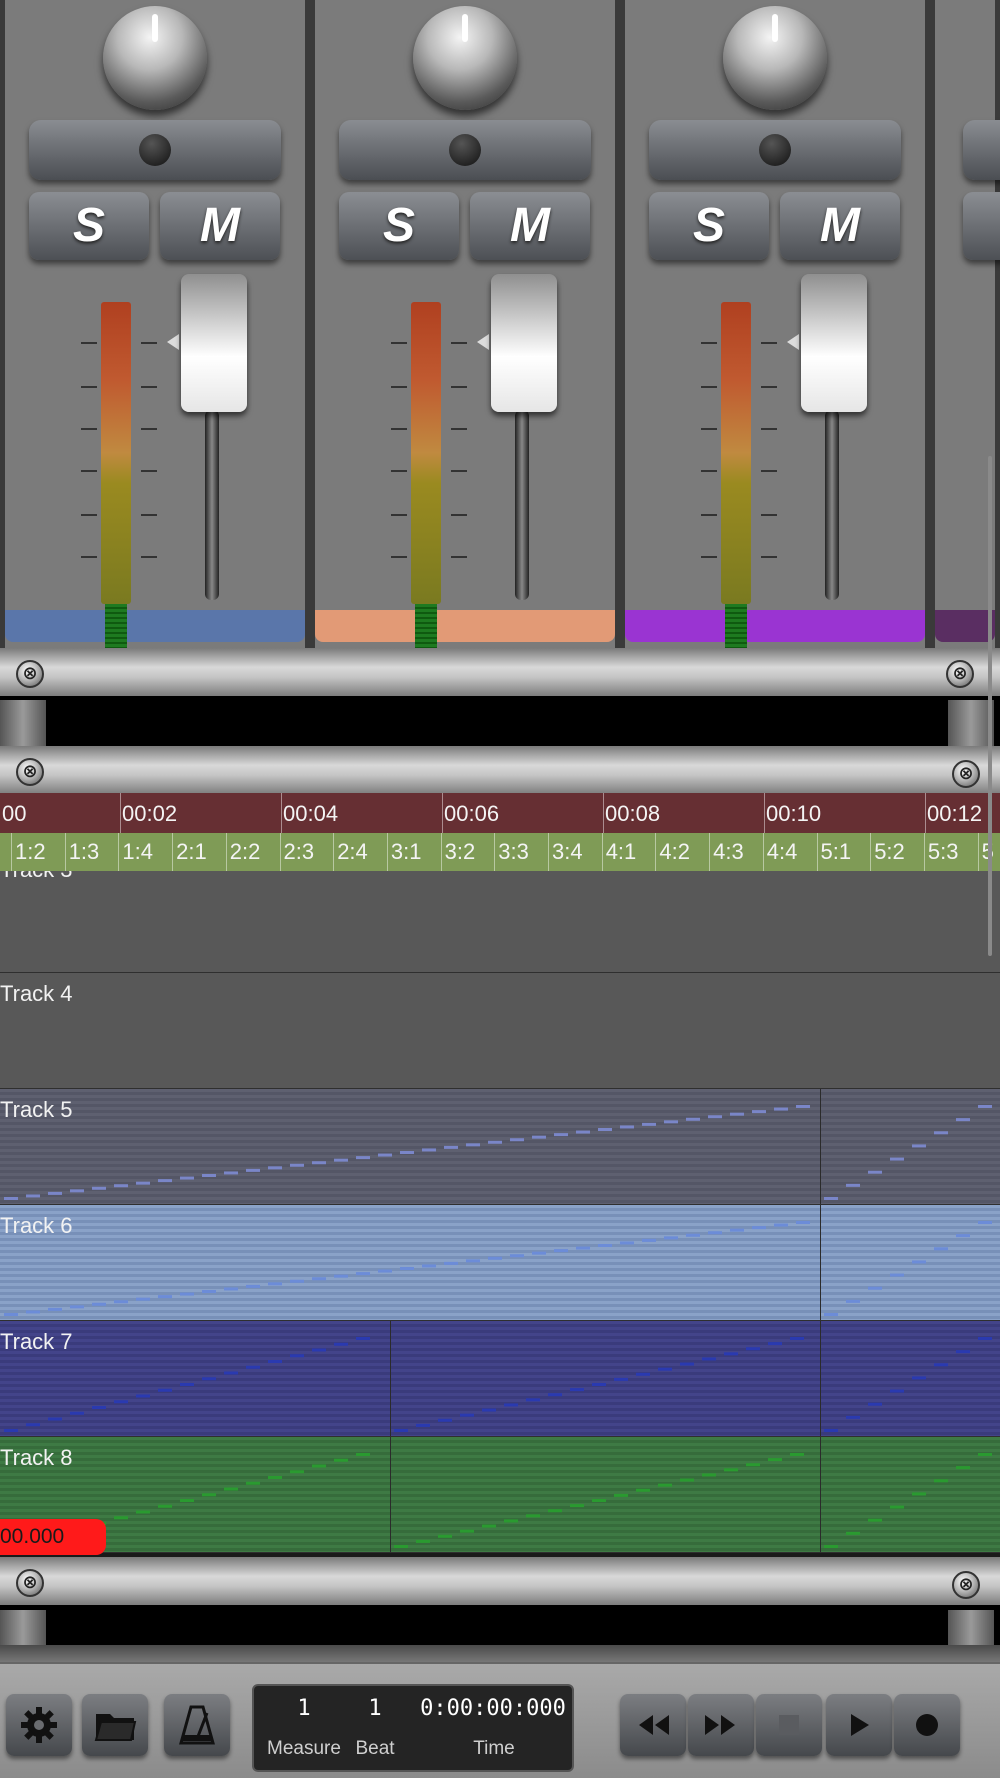 This screenshot has width=1000, height=1778. Describe the element at coordinates (981, 226) in the screenshot. I see `solo-button` at that location.